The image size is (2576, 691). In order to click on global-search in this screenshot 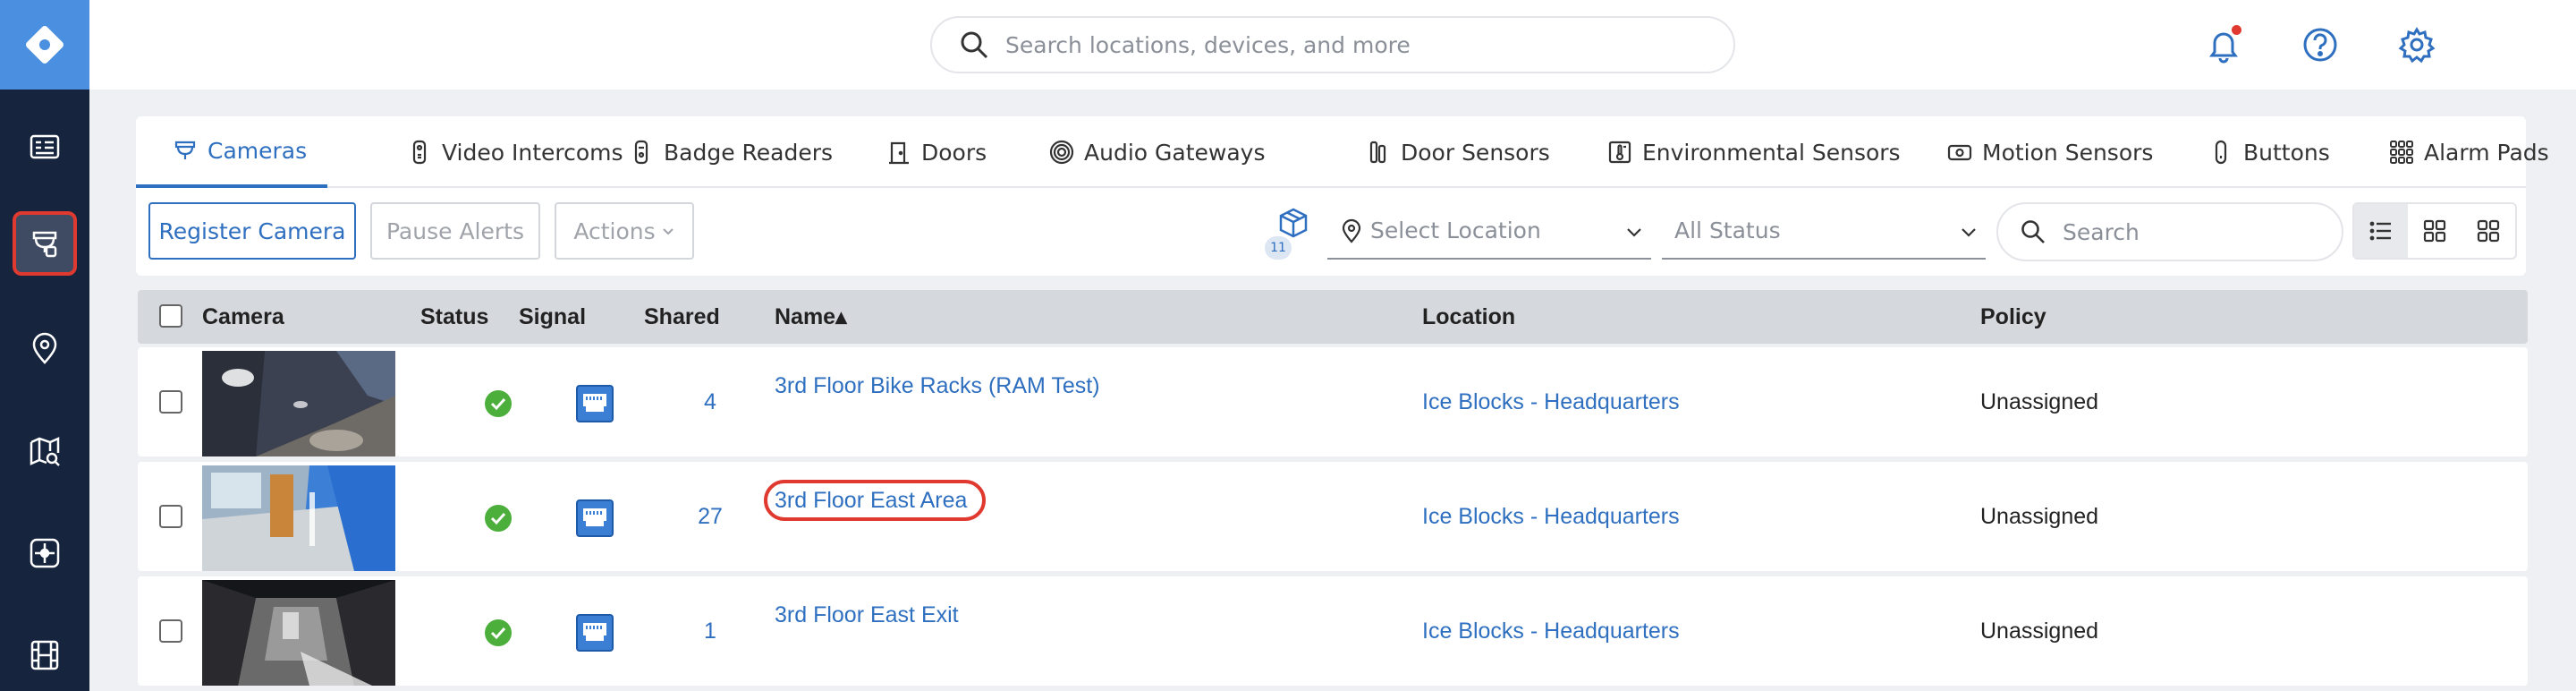, I will do `click(1332, 44)`.